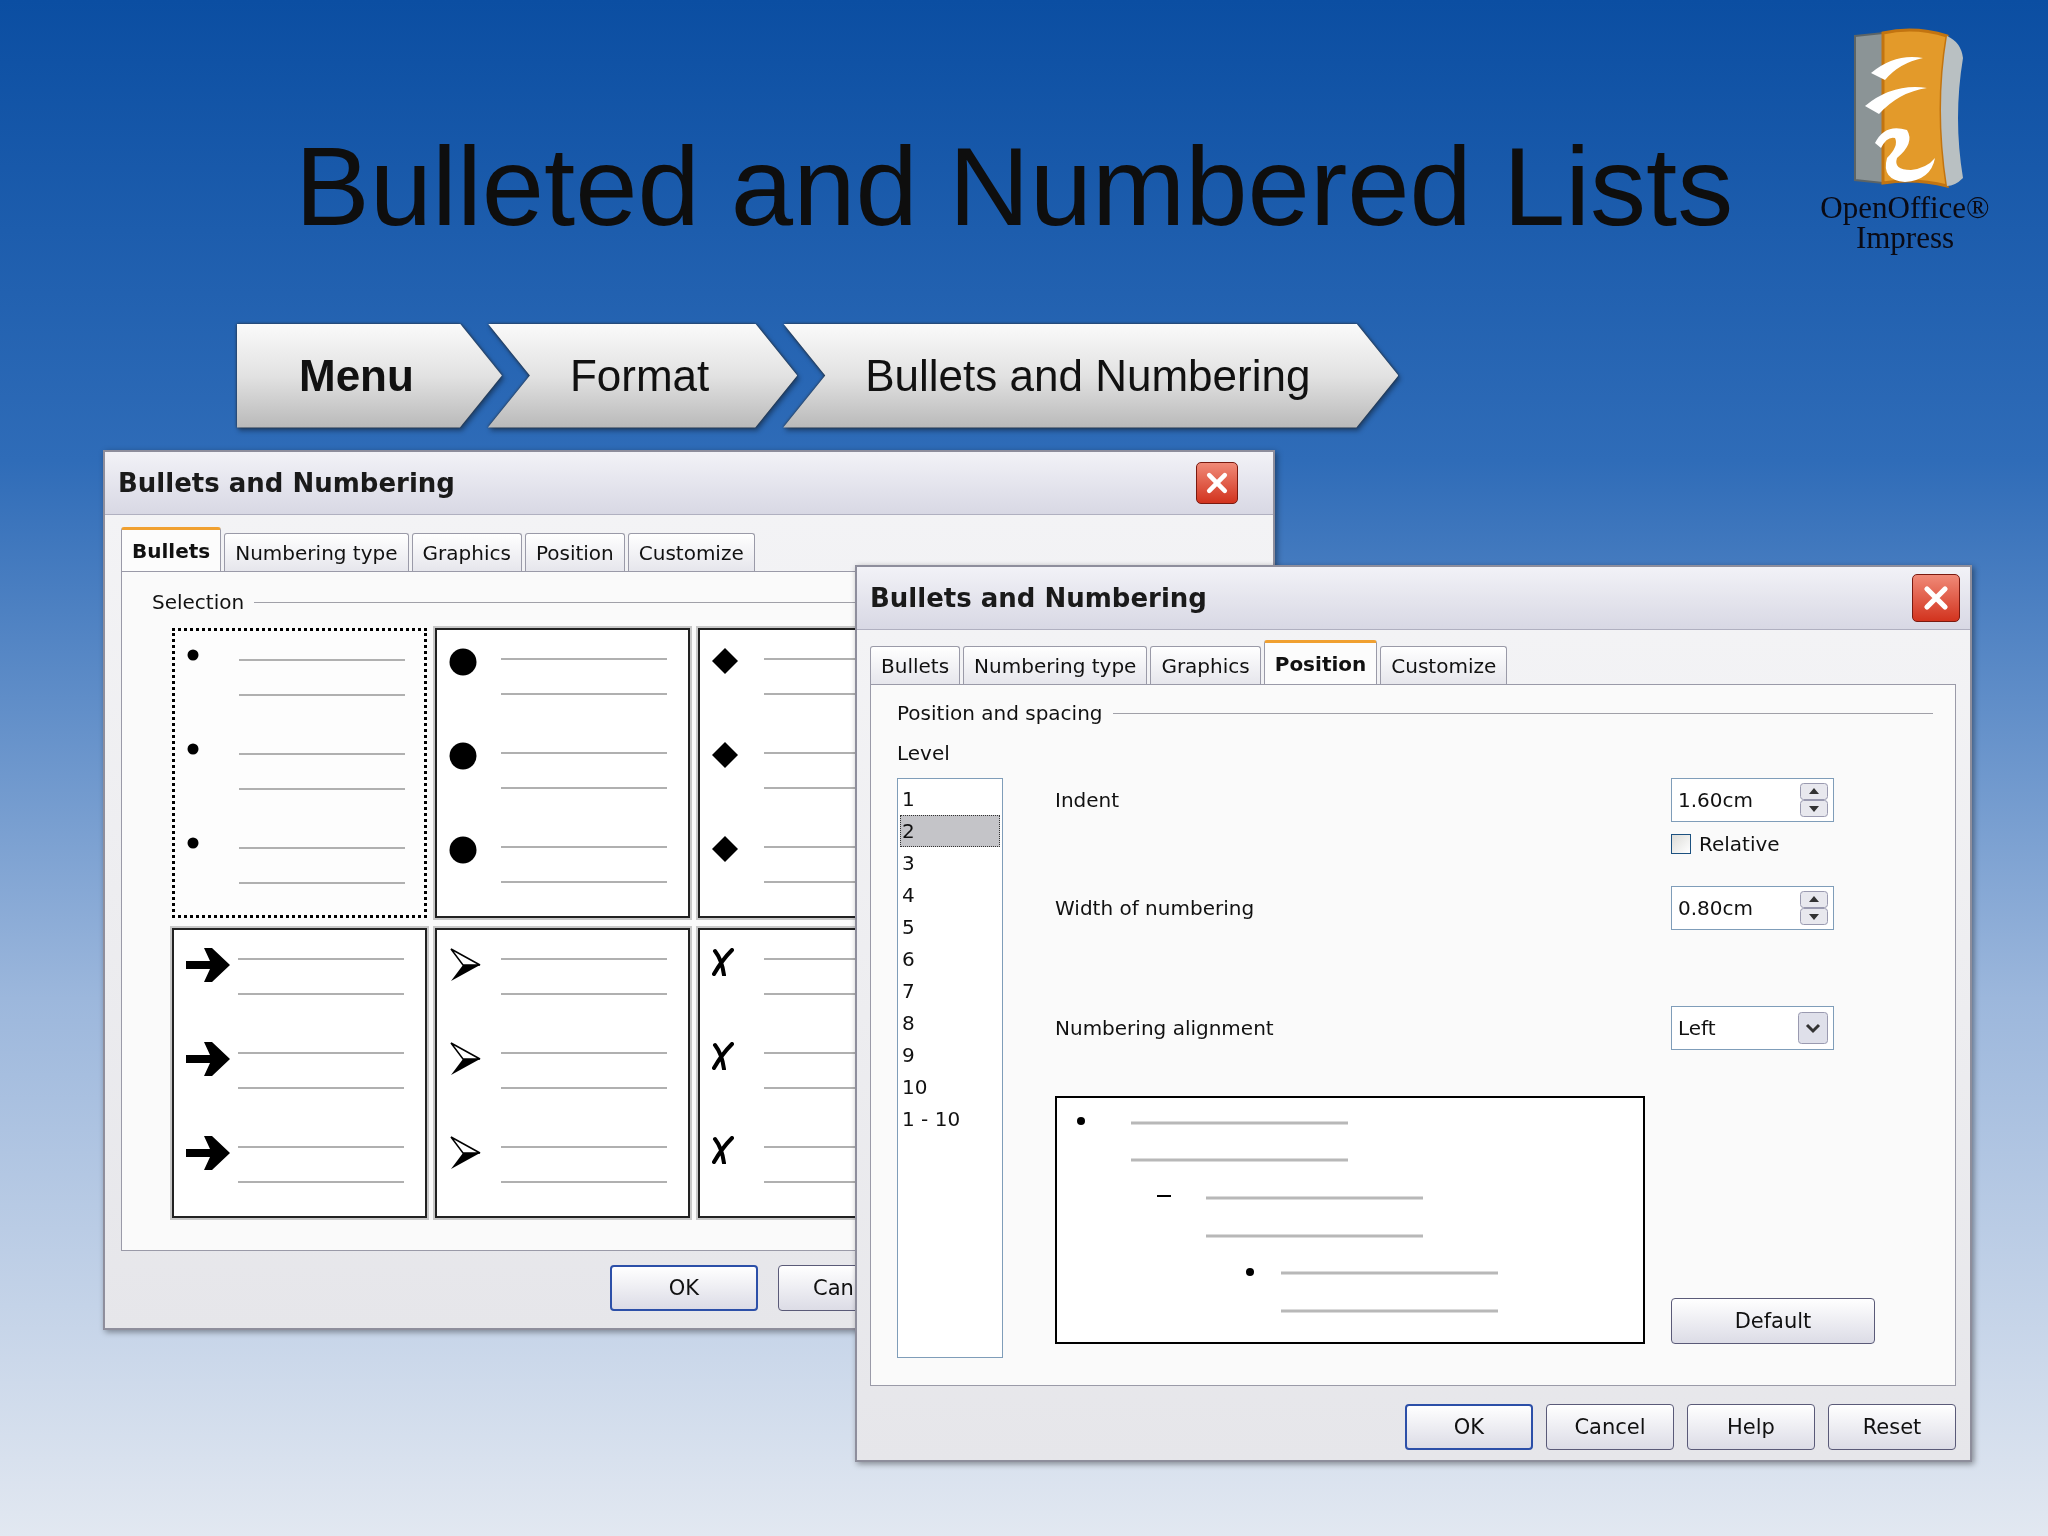 The width and height of the screenshot is (2048, 1536). I want to click on logo-text: OpenOffice®, so click(1905, 208).